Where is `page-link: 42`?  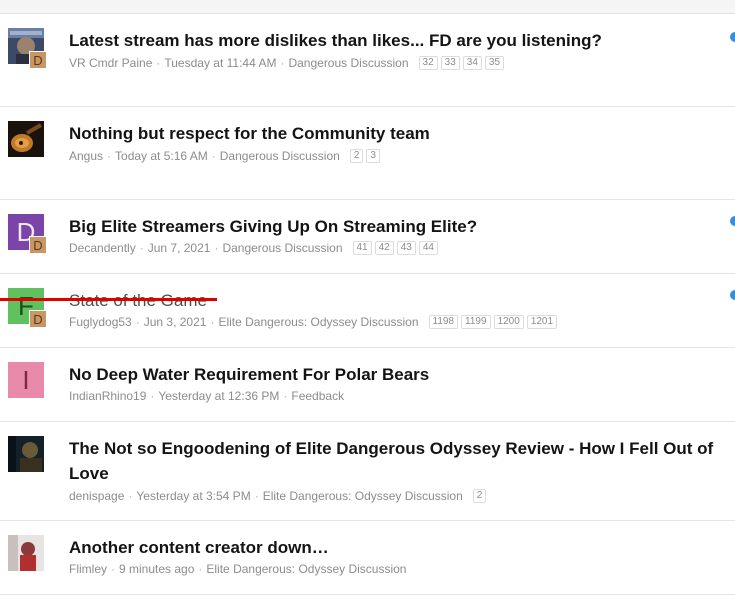
page-link: 42 is located at coordinates (384, 248).